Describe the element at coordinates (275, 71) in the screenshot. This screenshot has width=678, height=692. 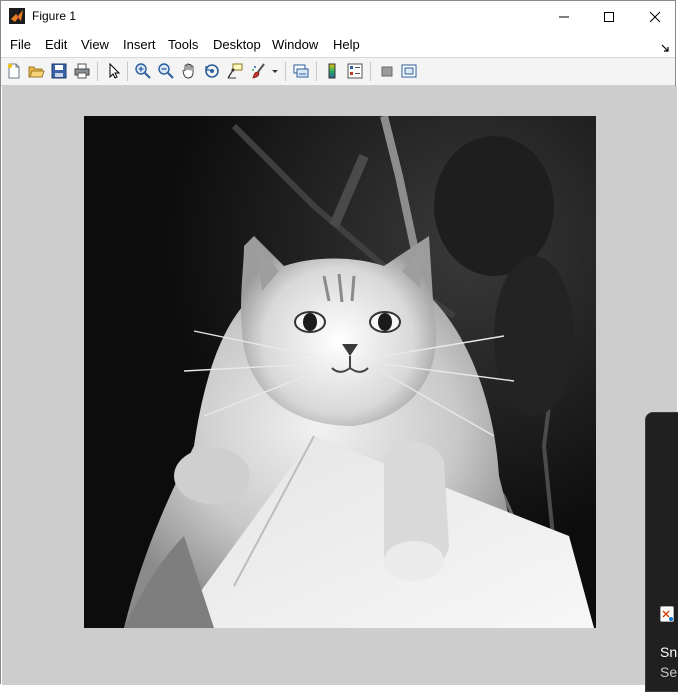
I see `brush-dropdown-icon` at that location.